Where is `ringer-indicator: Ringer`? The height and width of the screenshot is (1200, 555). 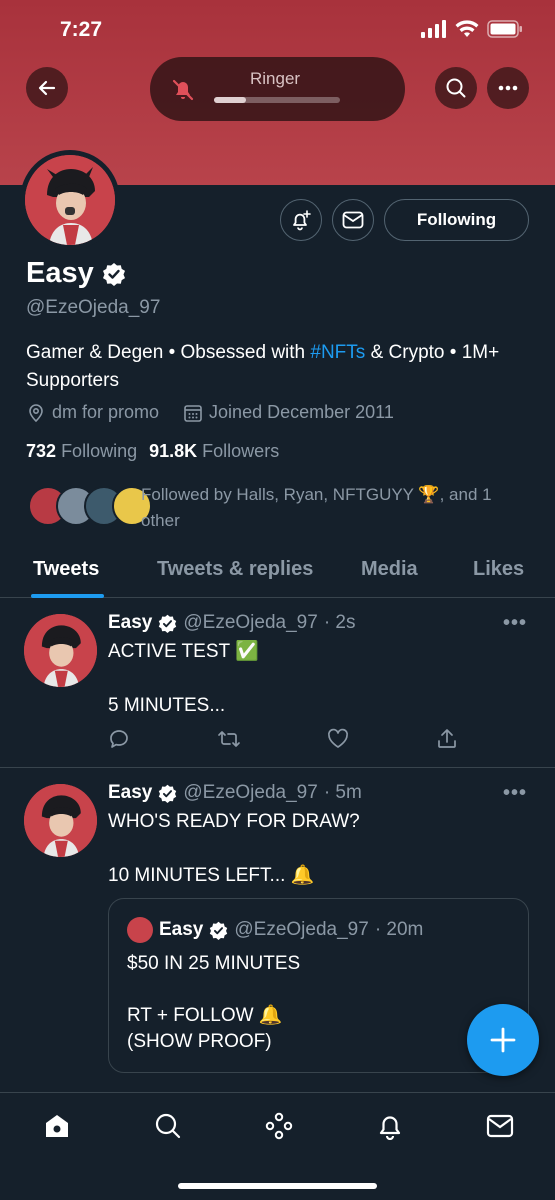
ringer-indicator: Ringer is located at coordinates (277, 89).